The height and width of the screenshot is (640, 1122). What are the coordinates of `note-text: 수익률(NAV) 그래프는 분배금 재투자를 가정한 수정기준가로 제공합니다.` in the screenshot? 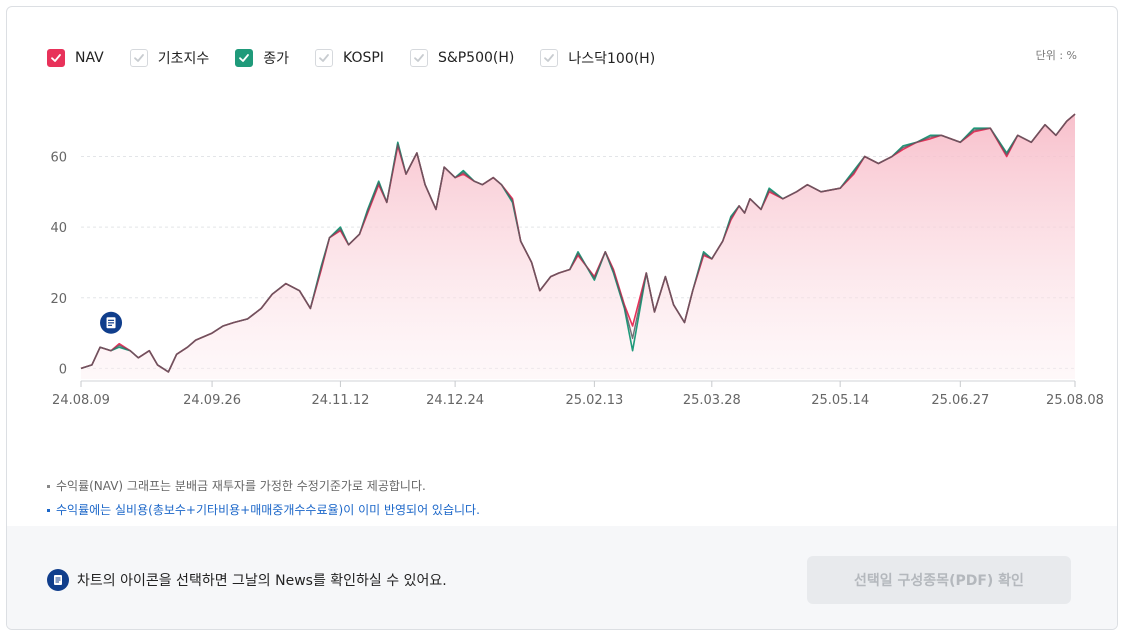 It's located at (241, 486).